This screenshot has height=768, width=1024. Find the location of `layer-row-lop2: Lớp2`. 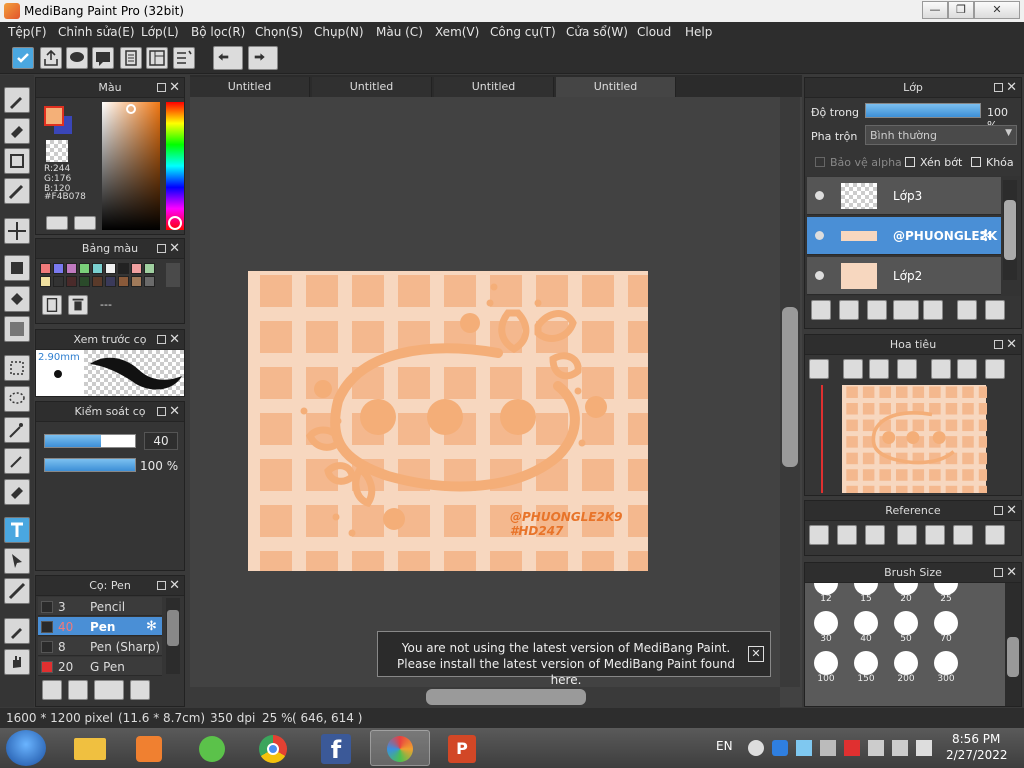

layer-row-lop2: Lớp2 is located at coordinates (904, 276).